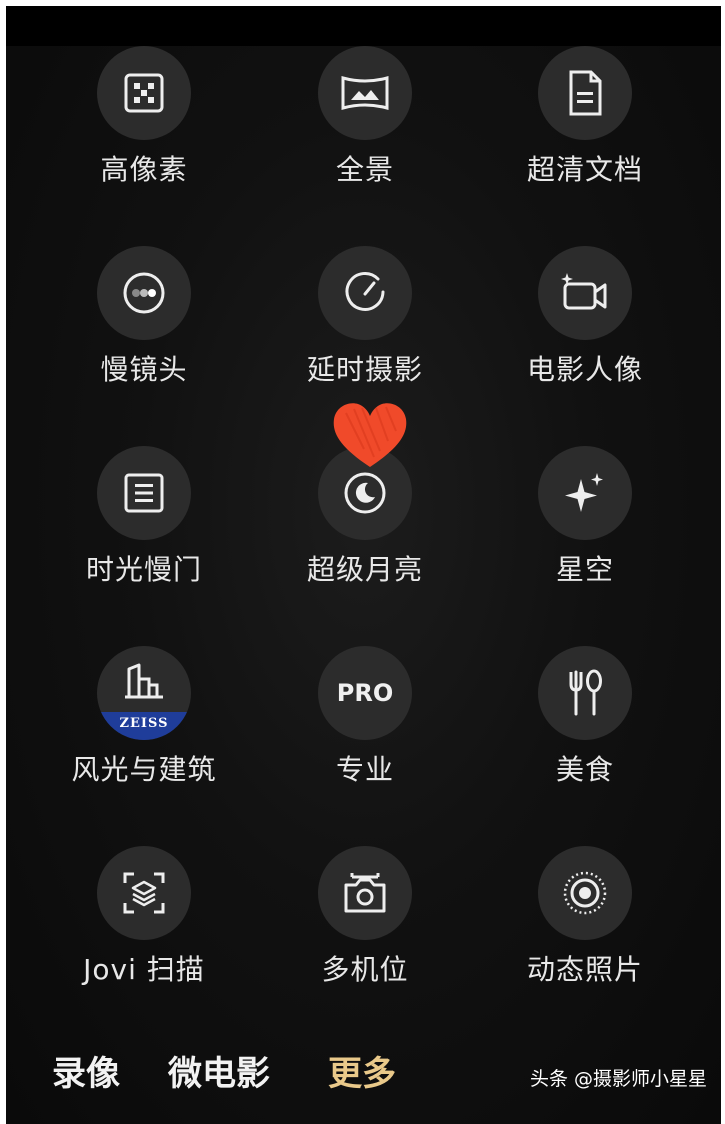 The width and height of the screenshot is (725, 1124). I want to click on mode-food: 美食, so click(585, 746).